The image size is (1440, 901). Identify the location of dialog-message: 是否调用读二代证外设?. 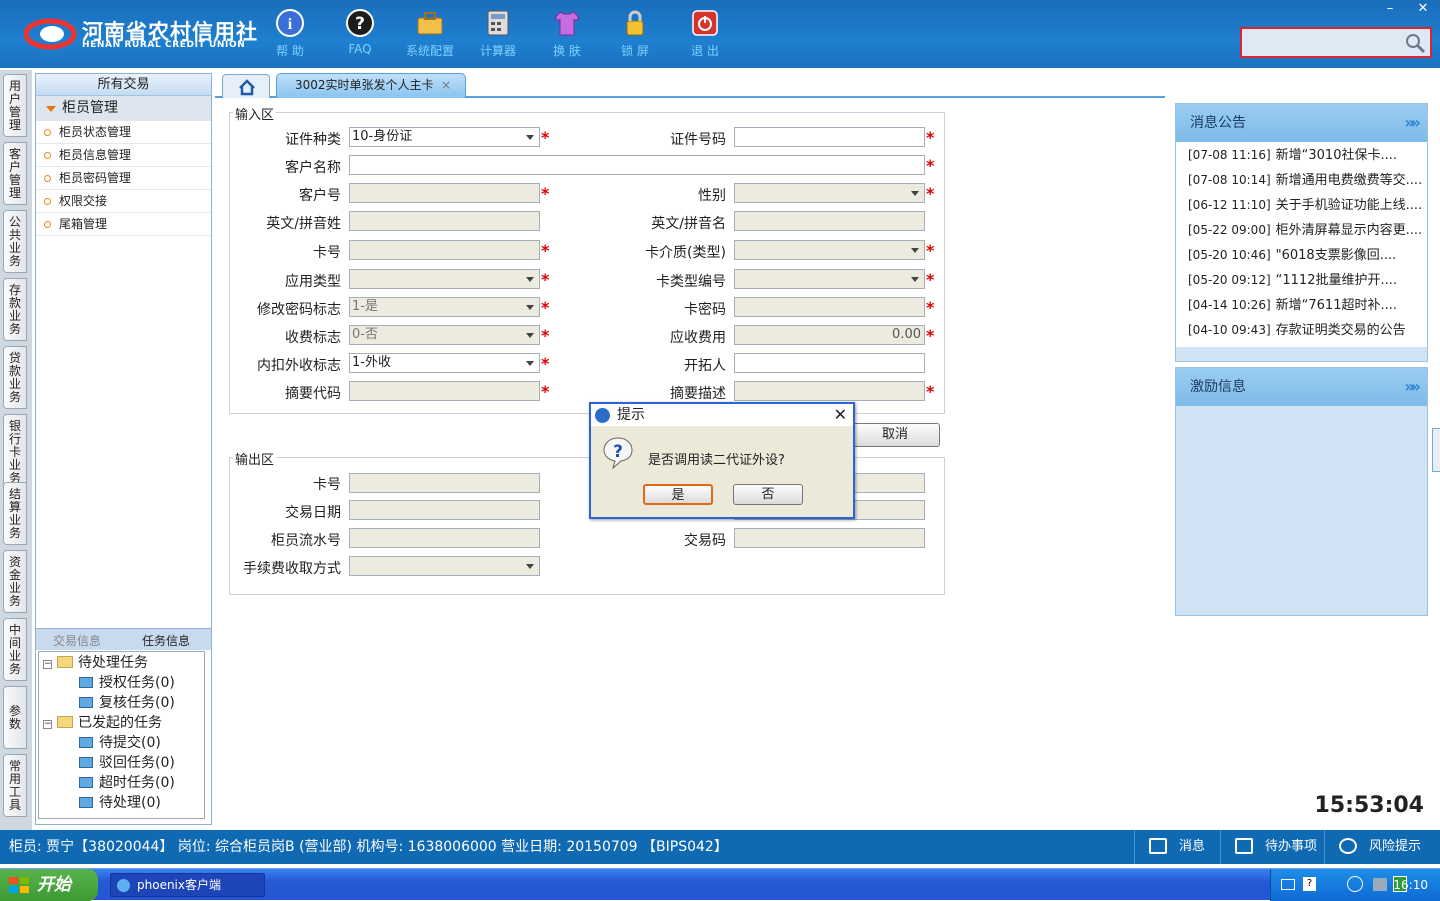
(716, 460).